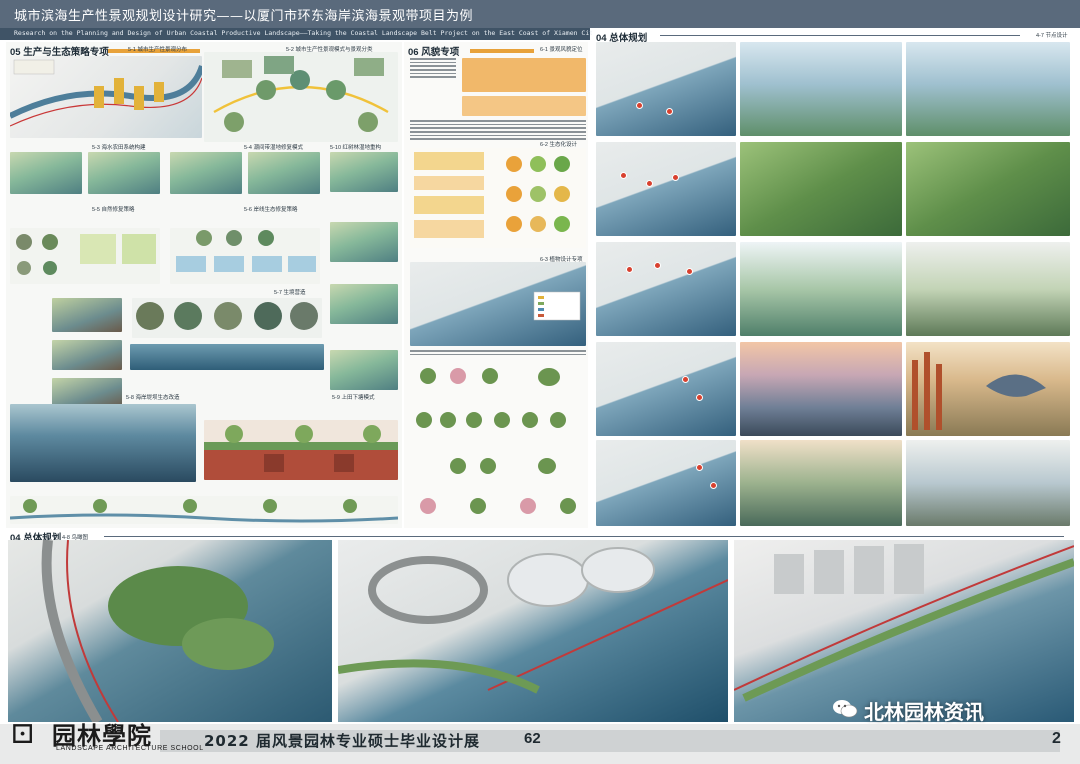 The width and height of the screenshot is (1080, 764). I want to click on whale-sculpture-svg, so click(979, 391).